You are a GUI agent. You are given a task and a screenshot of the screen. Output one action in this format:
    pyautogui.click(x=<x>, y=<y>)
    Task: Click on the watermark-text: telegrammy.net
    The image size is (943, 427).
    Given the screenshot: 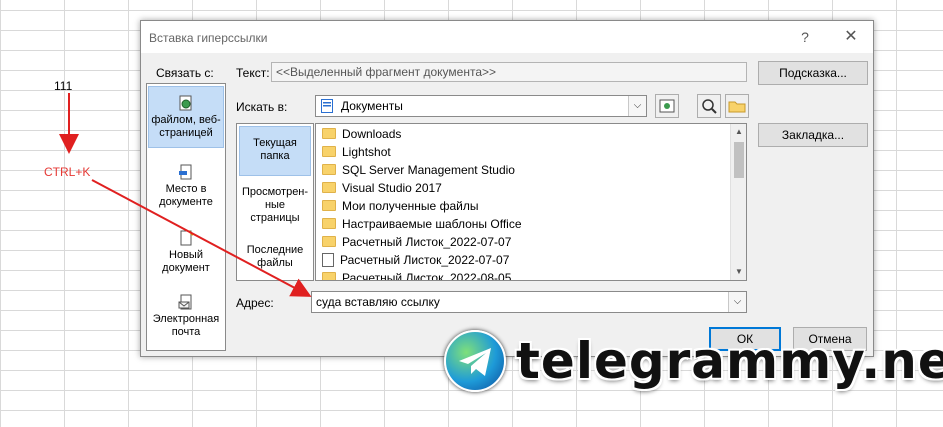 What is the action you would take?
    pyautogui.click(x=729, y=361)
    